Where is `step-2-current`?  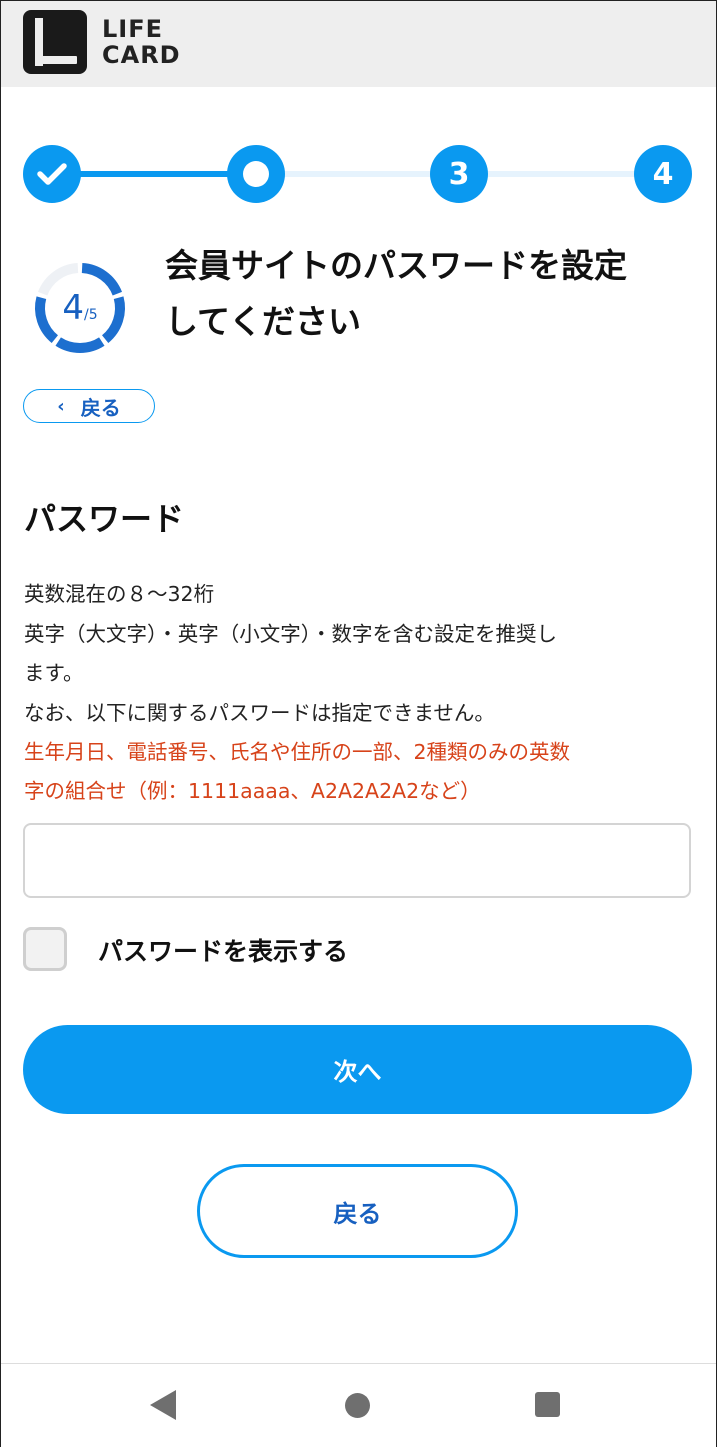
step-2-current is located at coordinates (256, 174).